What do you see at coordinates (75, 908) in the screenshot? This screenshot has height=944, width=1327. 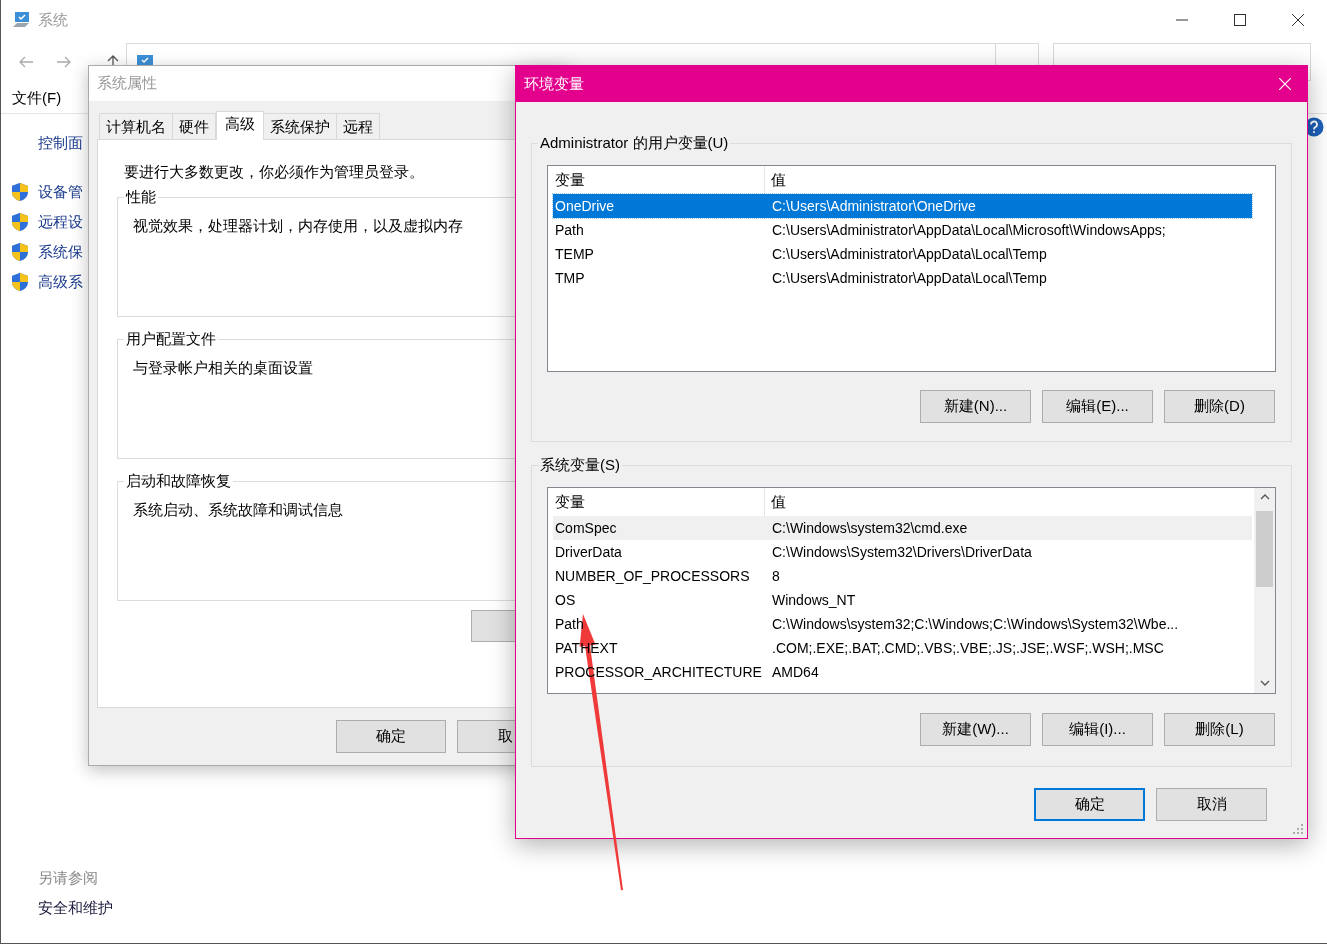 I see `sidebar-link: 安全和维护` at bounding box center [75, 908].